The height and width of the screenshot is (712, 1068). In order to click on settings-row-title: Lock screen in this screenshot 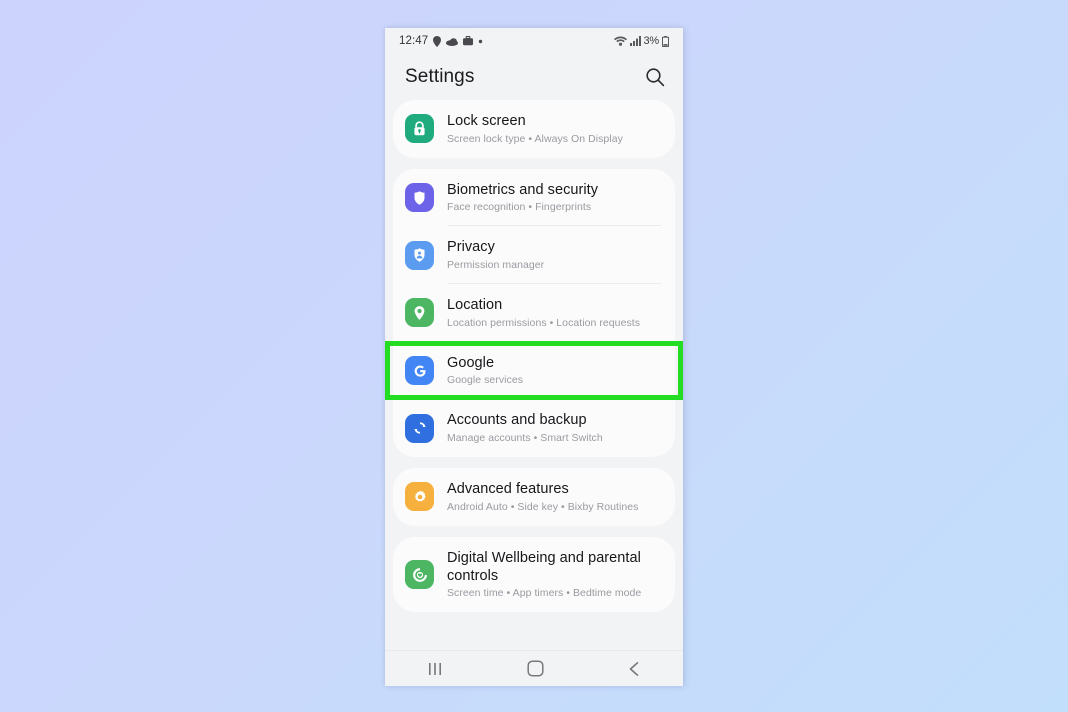, I will do `click(486, 121)`.